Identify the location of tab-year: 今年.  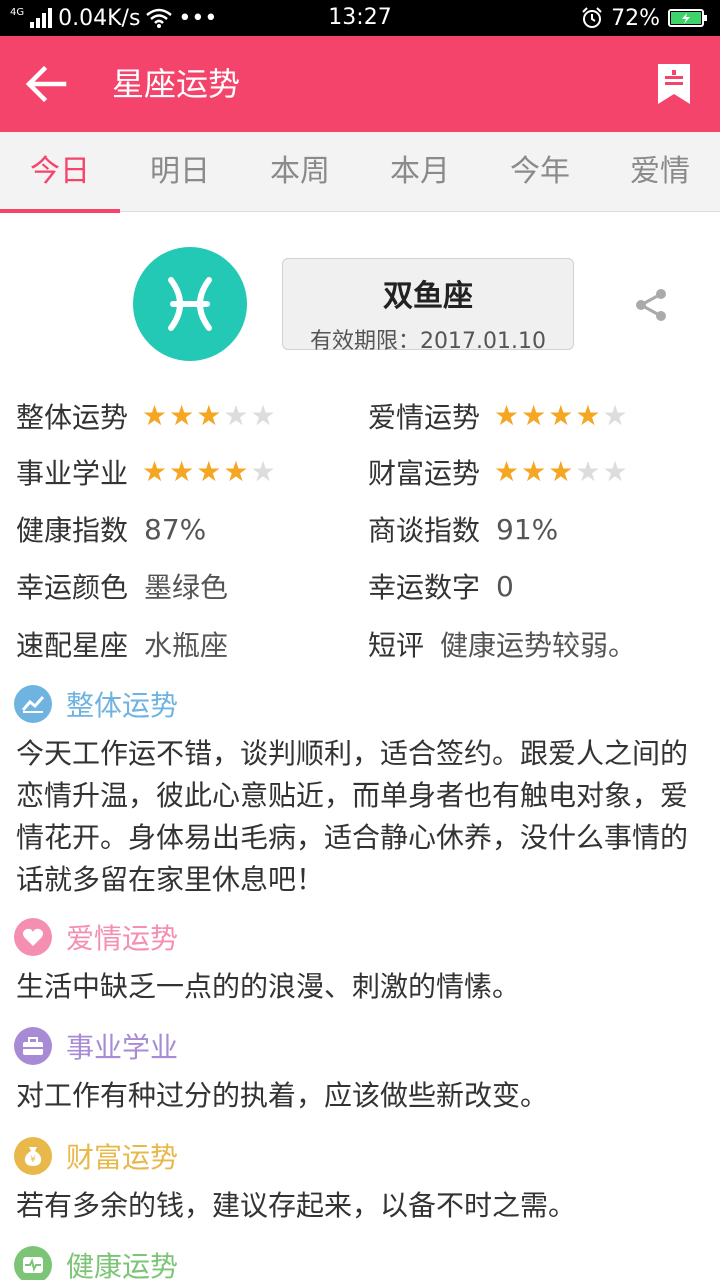
(540, 172).